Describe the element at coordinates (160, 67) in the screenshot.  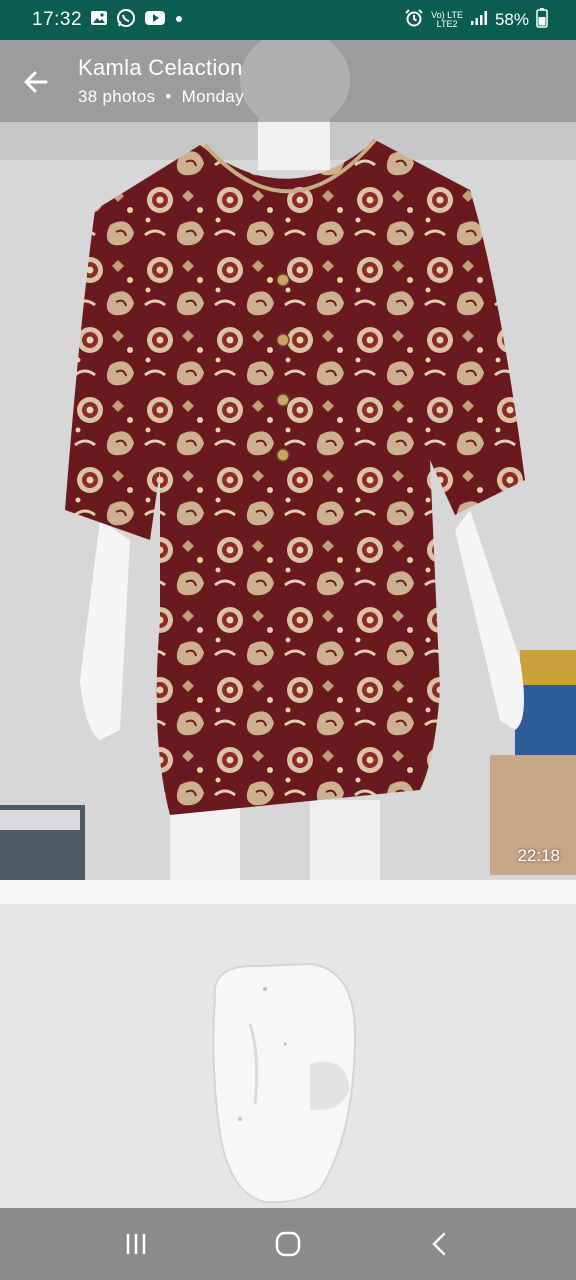
I see `chat-title: Kamla Celaction` at that location.